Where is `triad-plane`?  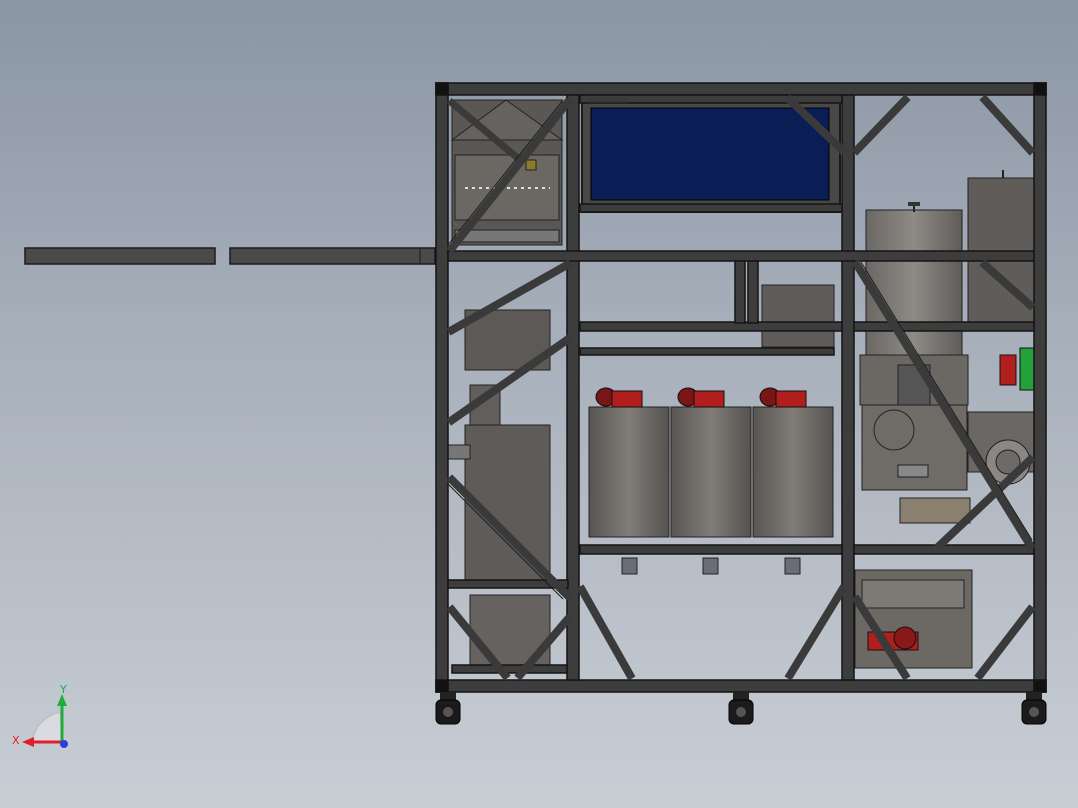 triad-plane is located at coordinates (47, 727).